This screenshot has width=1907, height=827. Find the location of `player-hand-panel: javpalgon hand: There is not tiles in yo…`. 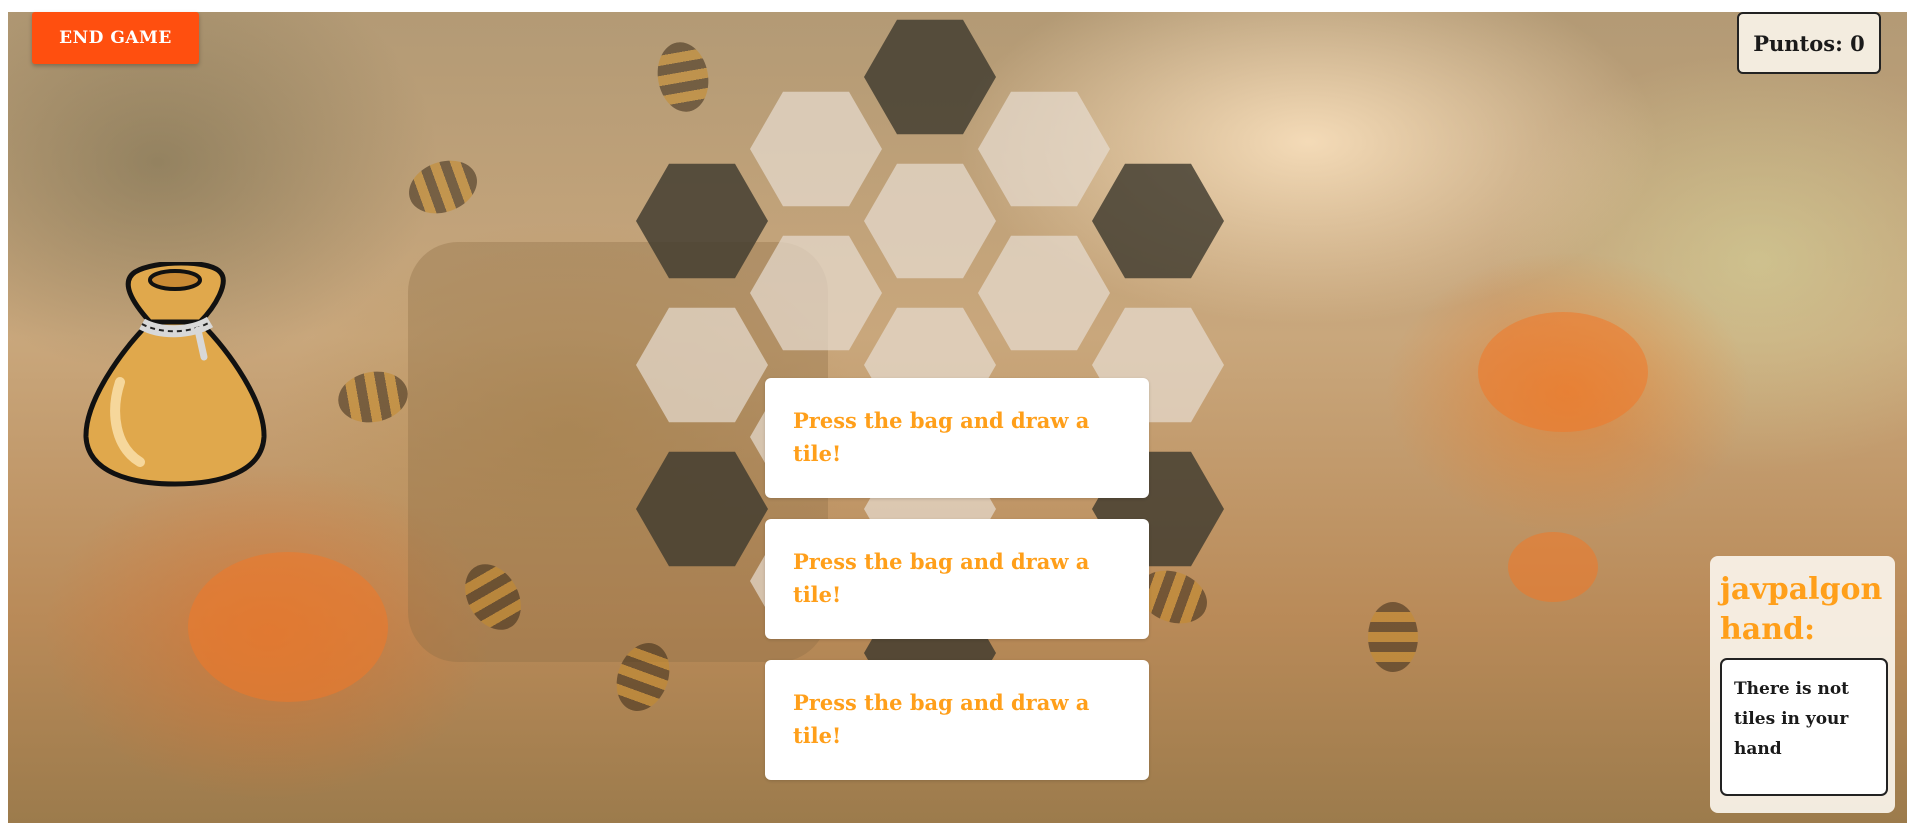

player-hand-panel: javpalgon hand: There is not tiles in yo… is located at coordinates (1802, 684).